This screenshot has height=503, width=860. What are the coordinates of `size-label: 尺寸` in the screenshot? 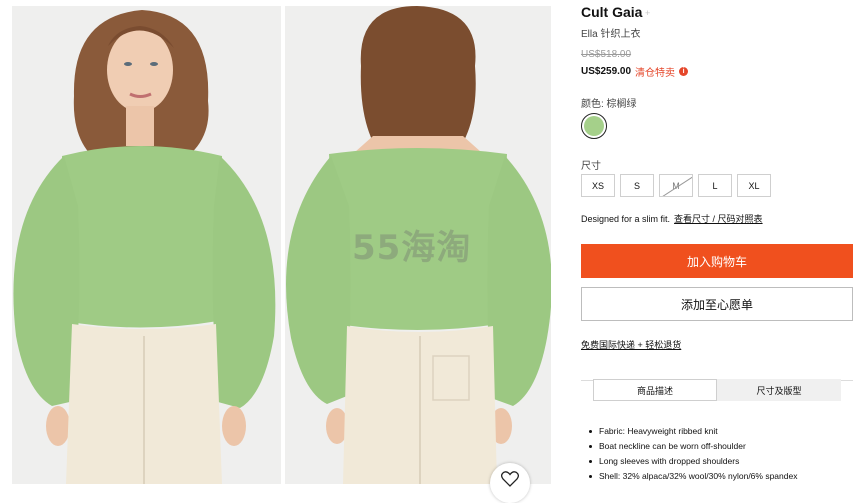 It's located at (591, 166).